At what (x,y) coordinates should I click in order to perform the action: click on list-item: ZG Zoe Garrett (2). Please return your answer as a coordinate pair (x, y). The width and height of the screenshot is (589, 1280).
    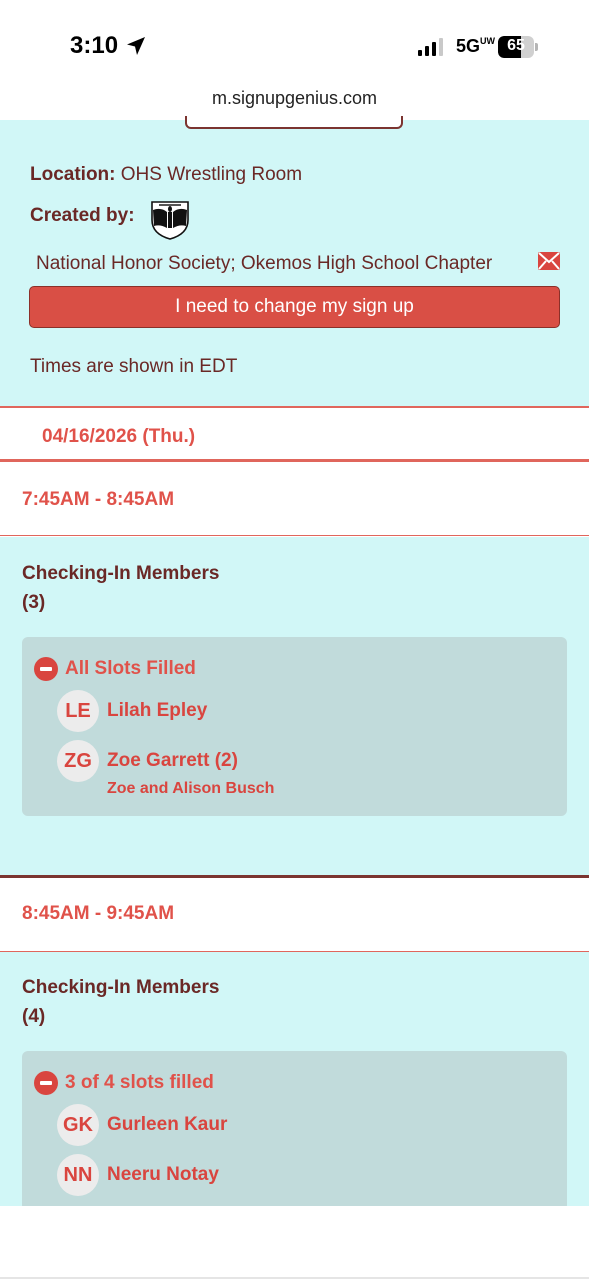
    Looking at the image, I should click on (147, 761).